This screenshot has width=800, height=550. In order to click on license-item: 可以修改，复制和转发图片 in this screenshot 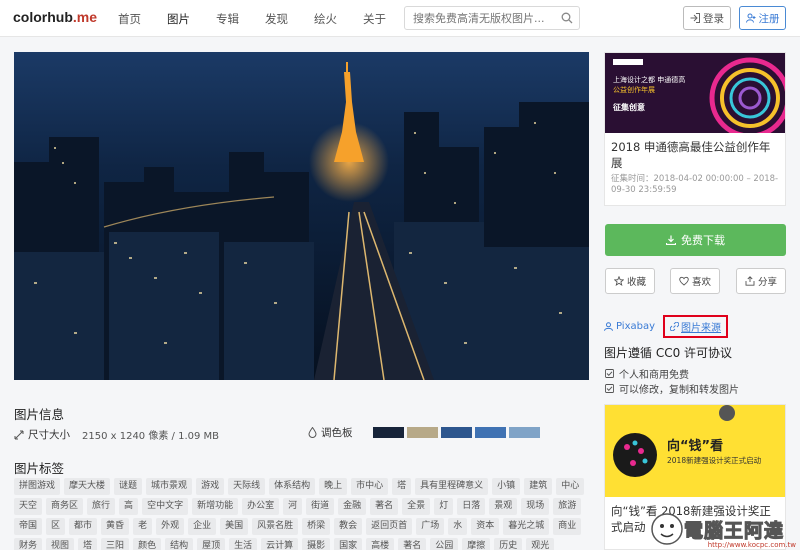, I will do `click(672, 388)`.